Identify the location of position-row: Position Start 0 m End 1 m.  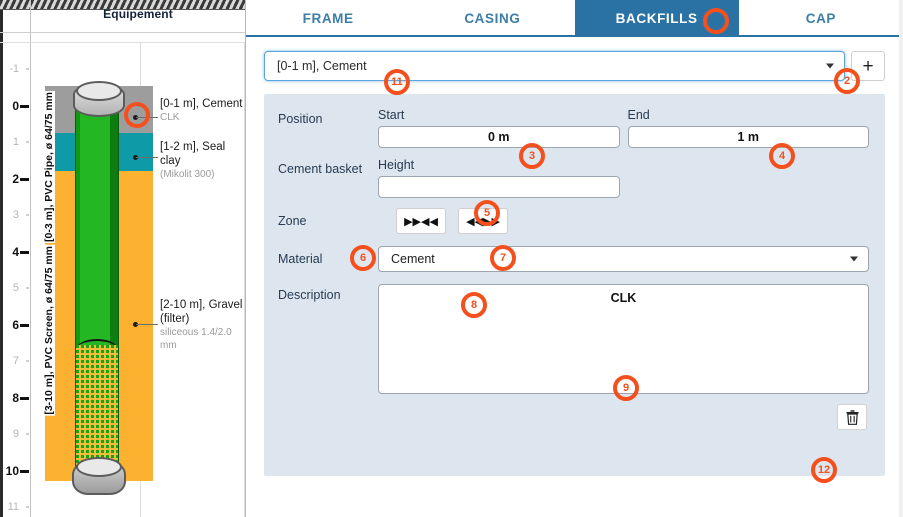
(573, 128).